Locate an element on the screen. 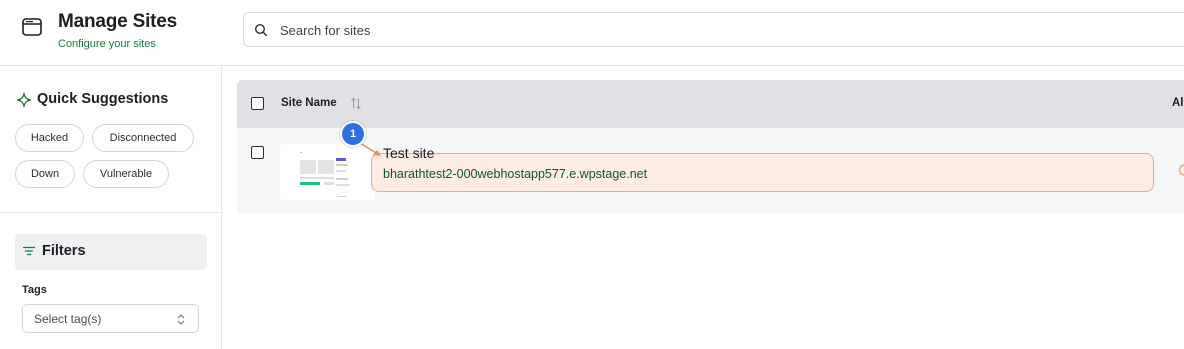  search-icon is located at coordinates (261, 30).